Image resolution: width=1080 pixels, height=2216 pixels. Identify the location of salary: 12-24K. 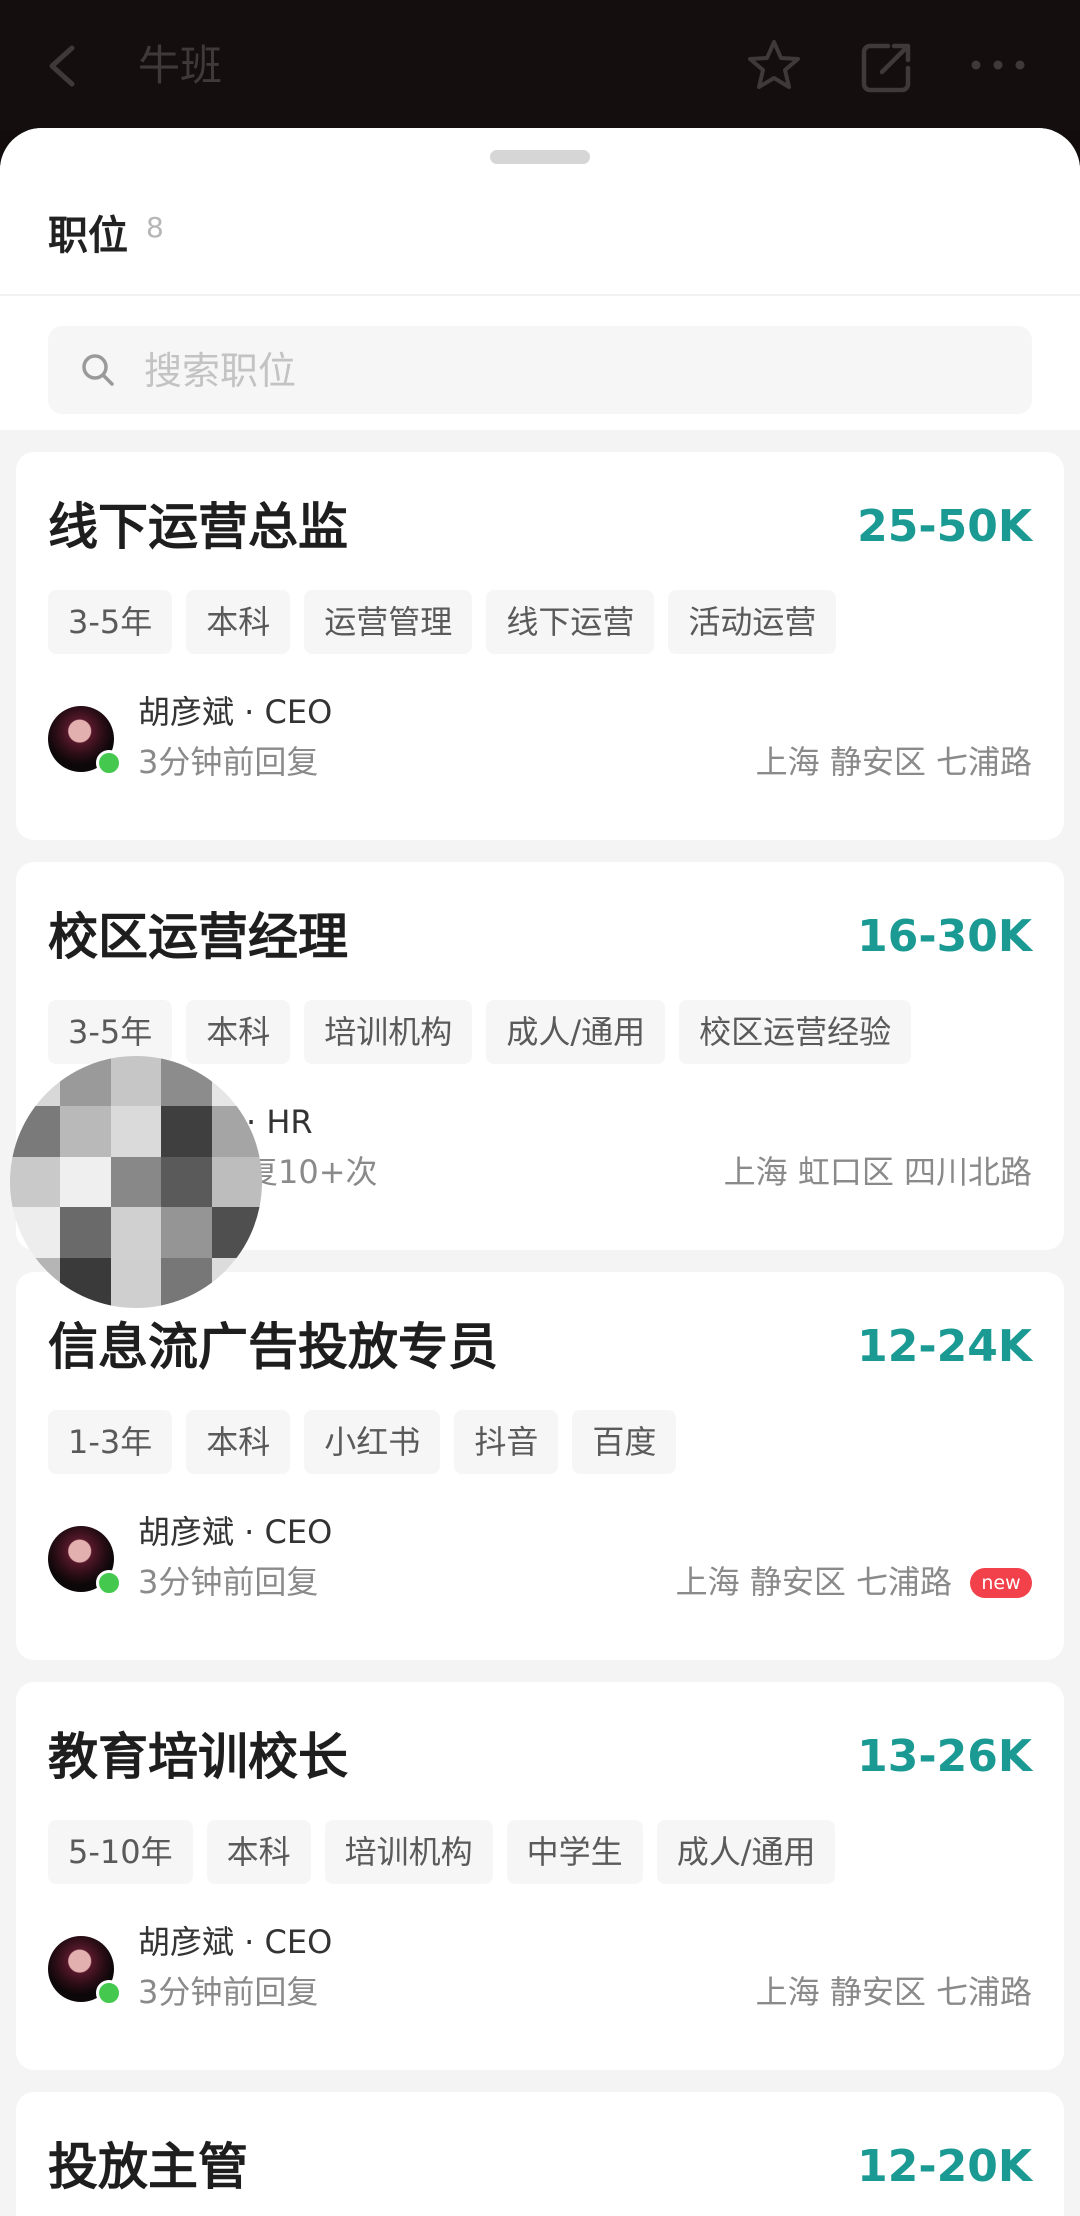
(944, 1346).